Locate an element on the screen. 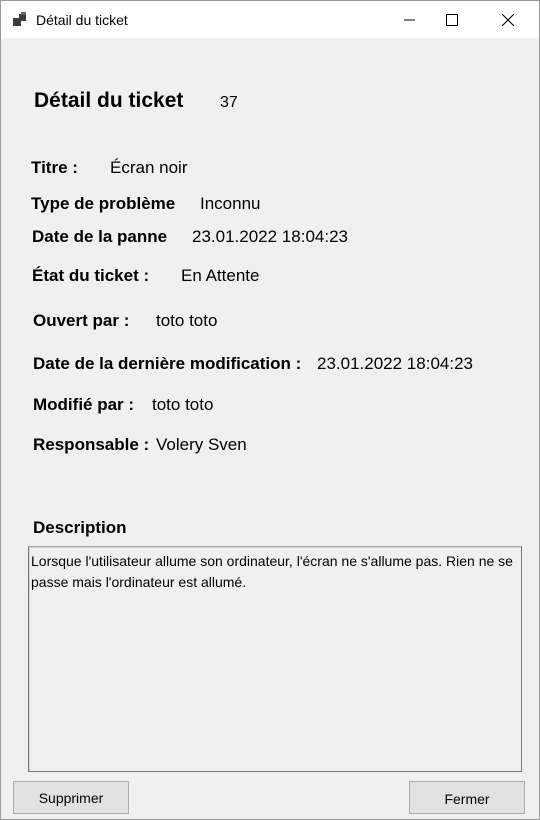  etat-label: État du ticket : is located at coordinates (91, 275).